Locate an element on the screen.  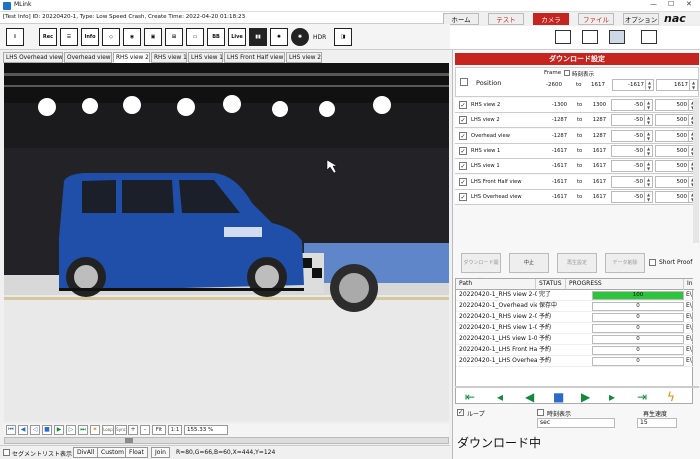
join-button: Join is located at coordinates (160, 452).